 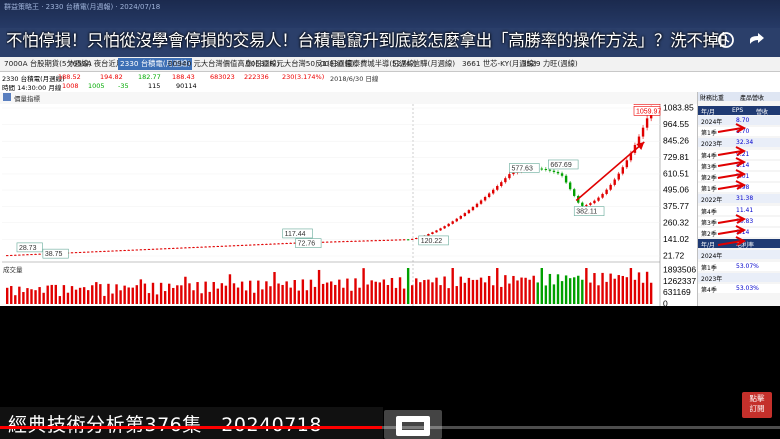 What do you see at coordinates (676, 222) in the screenshot?
I see `y-tick-label: 260.32` at bounding box center [676, 222].